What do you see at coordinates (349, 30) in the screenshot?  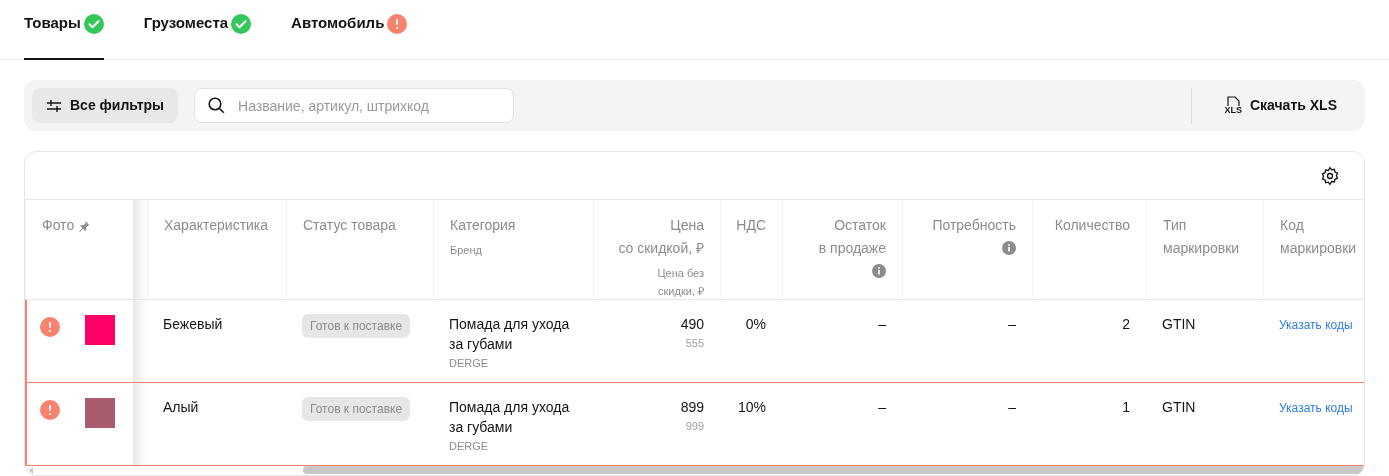 I see `tab: Автомобиль` at bounding box center [349, 30].